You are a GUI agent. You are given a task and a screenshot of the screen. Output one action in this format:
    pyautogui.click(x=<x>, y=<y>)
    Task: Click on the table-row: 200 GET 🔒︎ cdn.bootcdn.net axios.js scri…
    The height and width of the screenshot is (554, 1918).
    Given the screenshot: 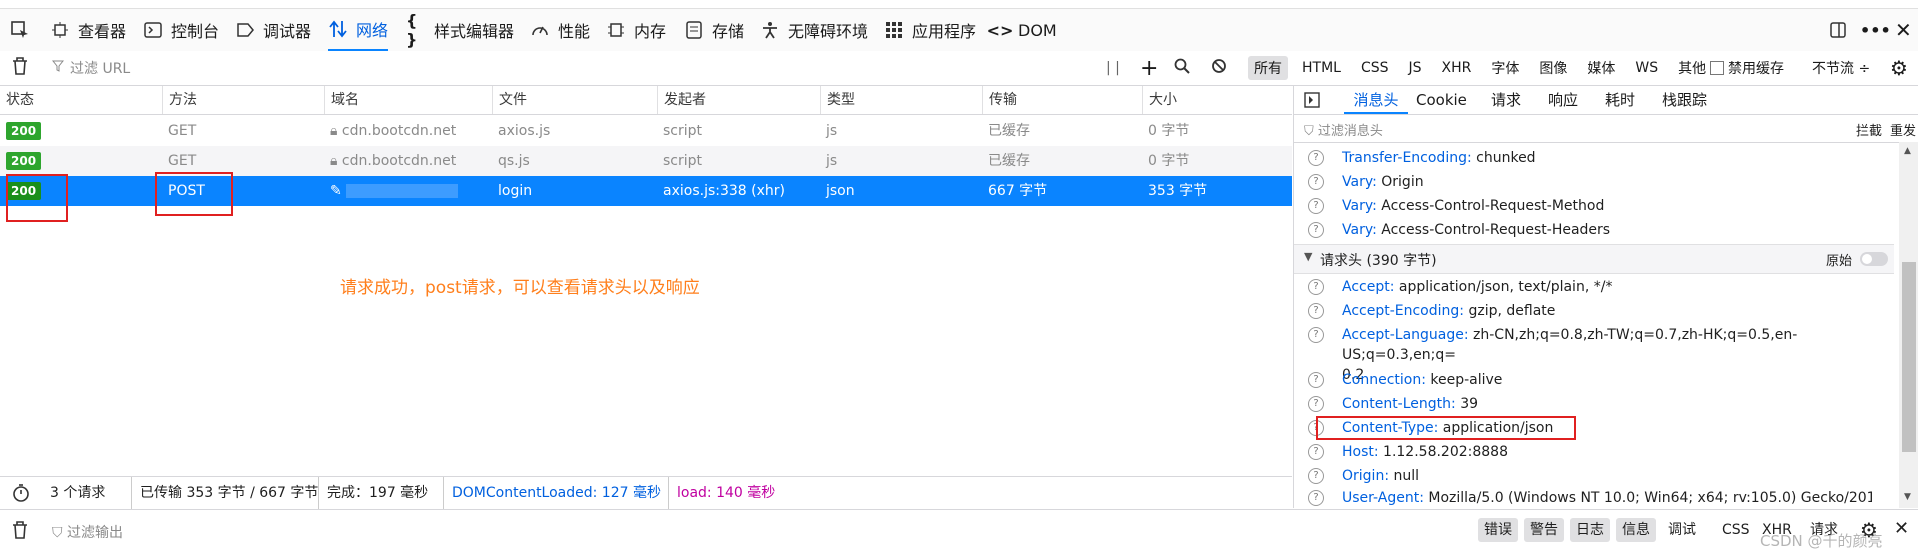 What is the action you would take?
    pyautogui.click(x=646, y=131)
    